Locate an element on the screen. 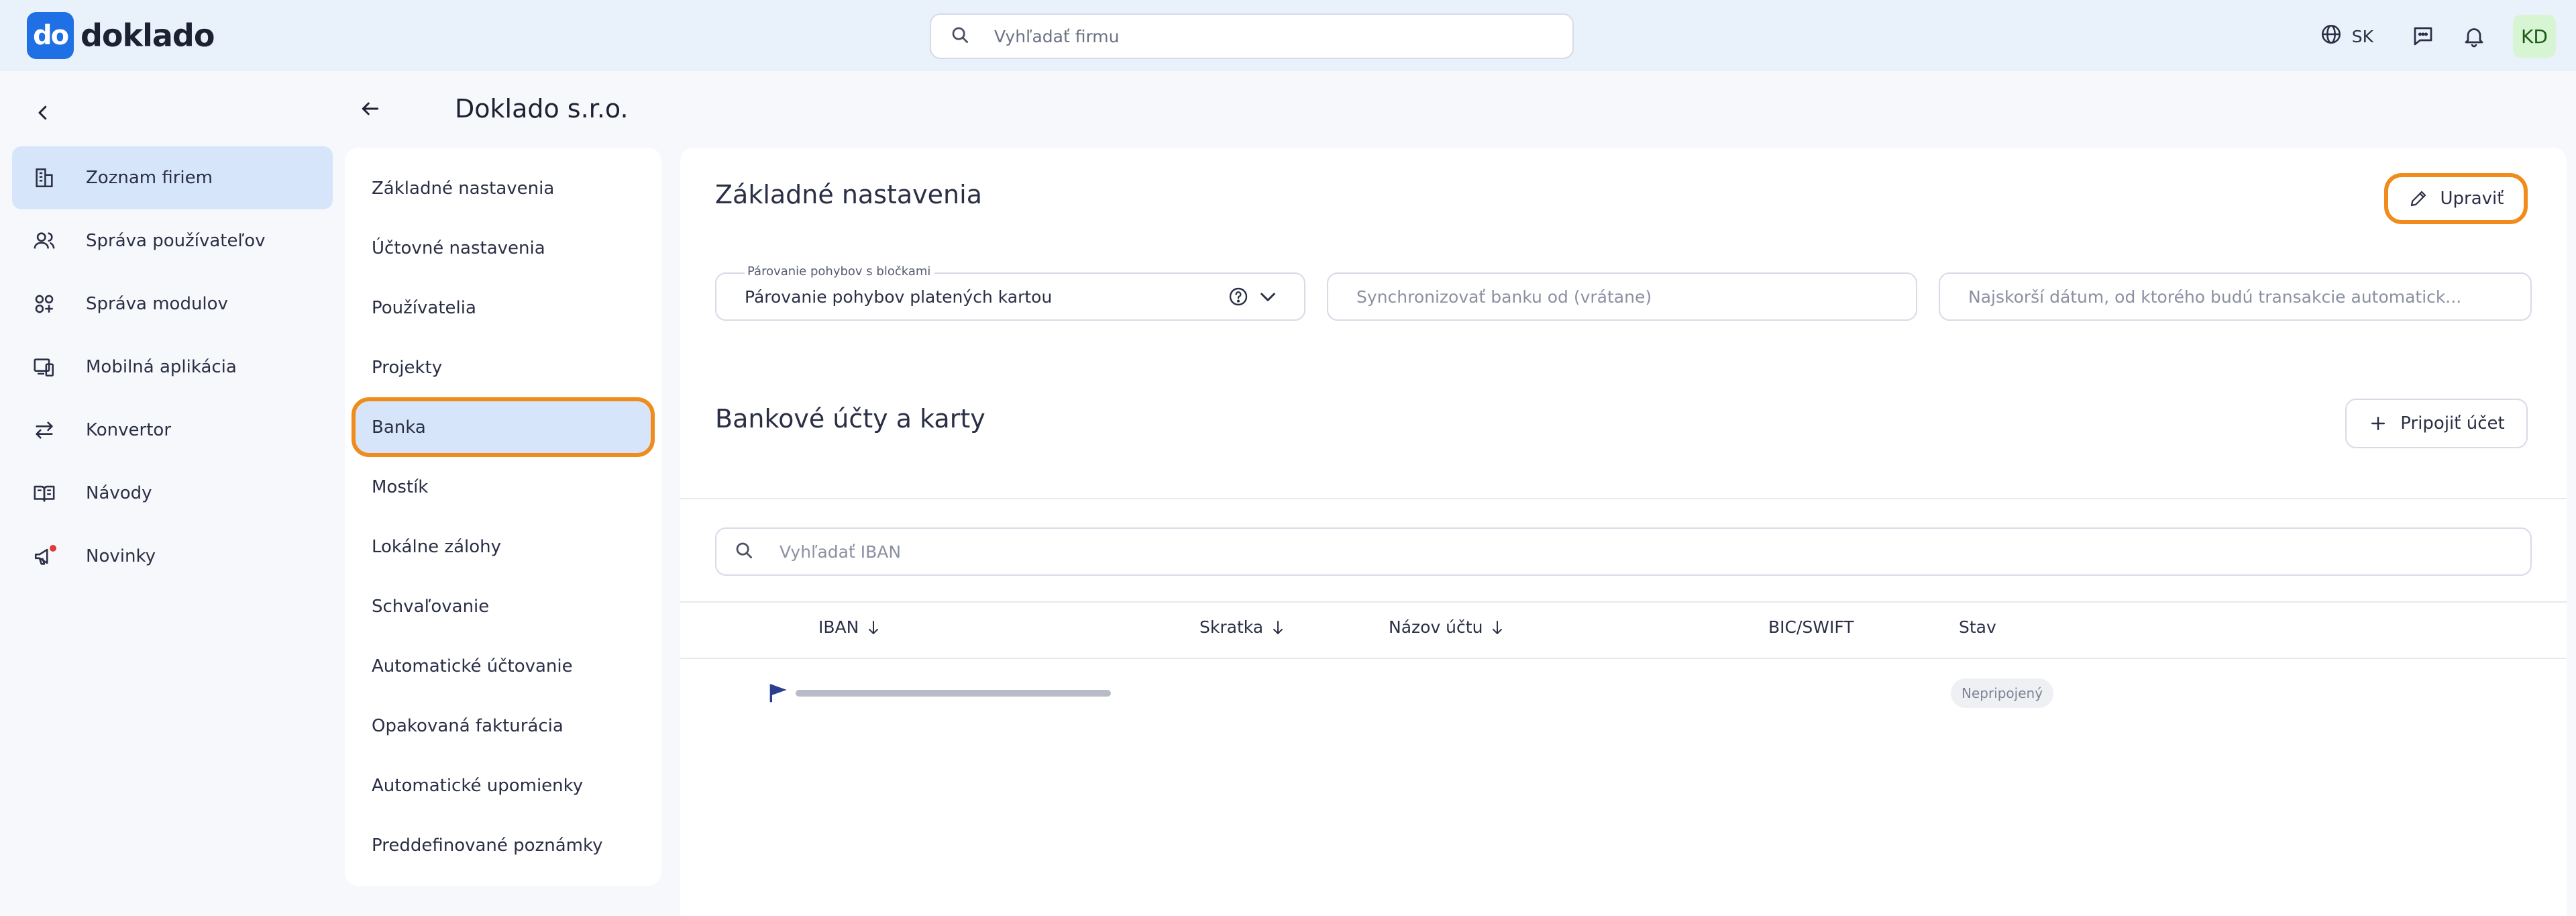  company-search is located at coordinates (1252, 36).